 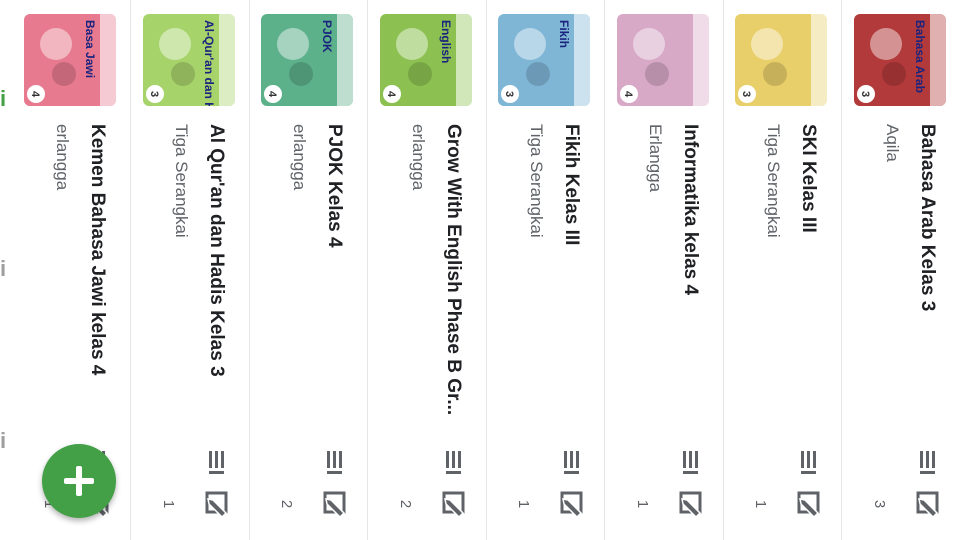 I want to click on book-title: Informatika kelas 4, so click(x=690, y=210).